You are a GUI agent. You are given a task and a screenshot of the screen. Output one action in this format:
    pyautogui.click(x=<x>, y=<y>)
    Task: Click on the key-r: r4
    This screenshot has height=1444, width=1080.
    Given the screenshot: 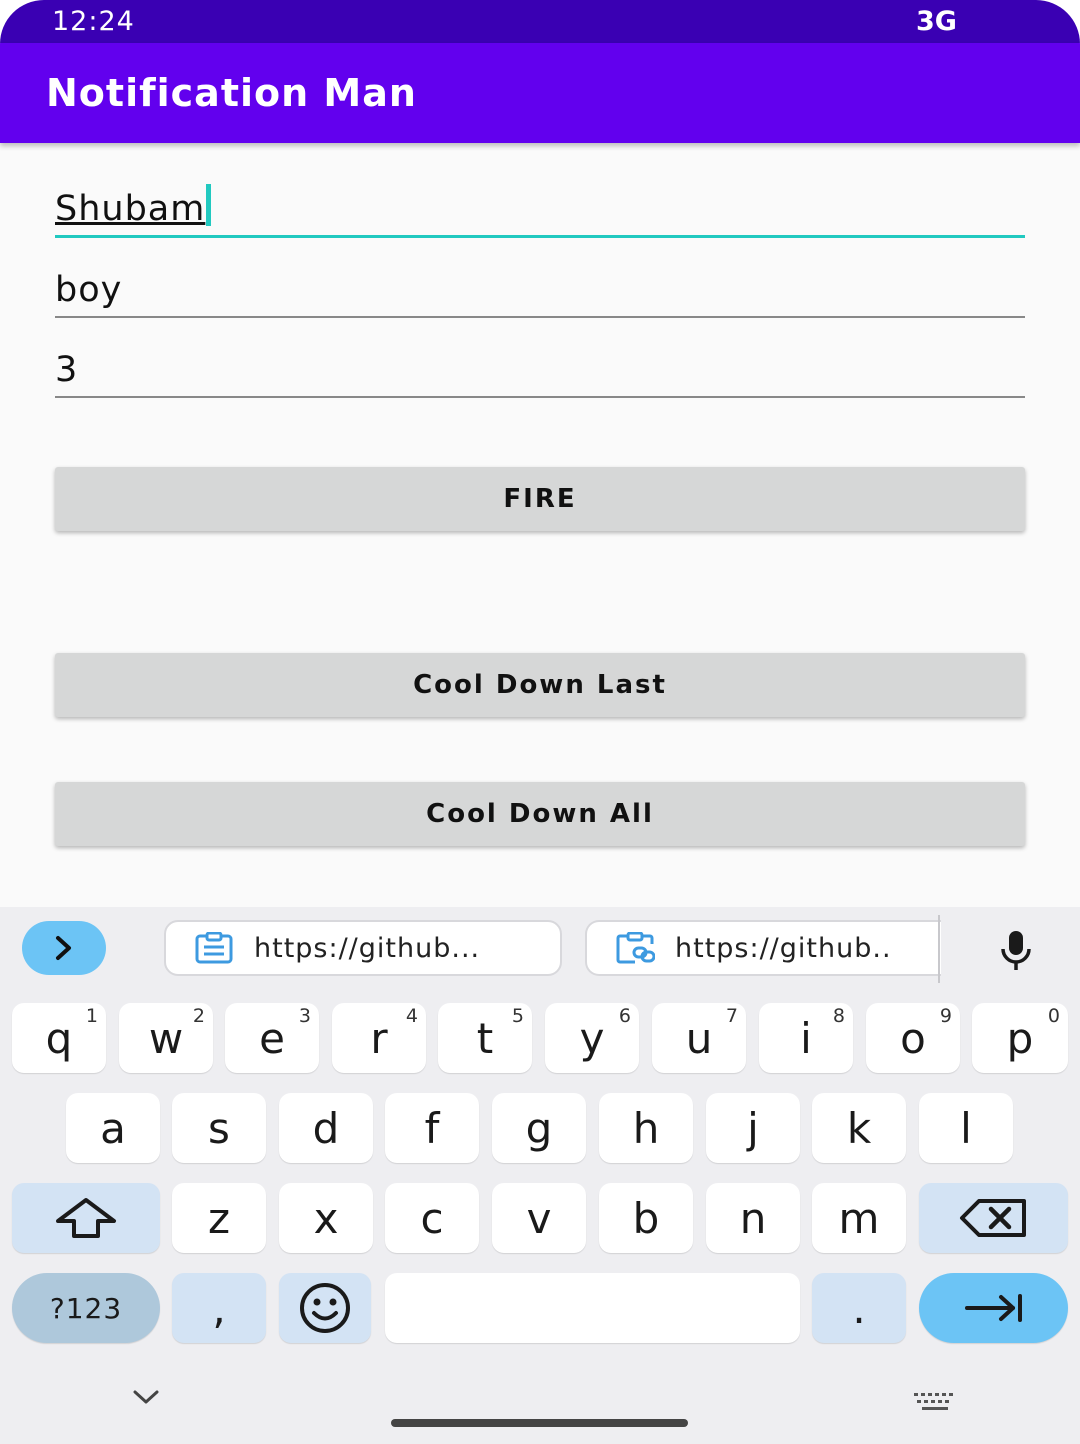 What is the action you would take?
    pyautogui.click(x=379, y=1038)
    